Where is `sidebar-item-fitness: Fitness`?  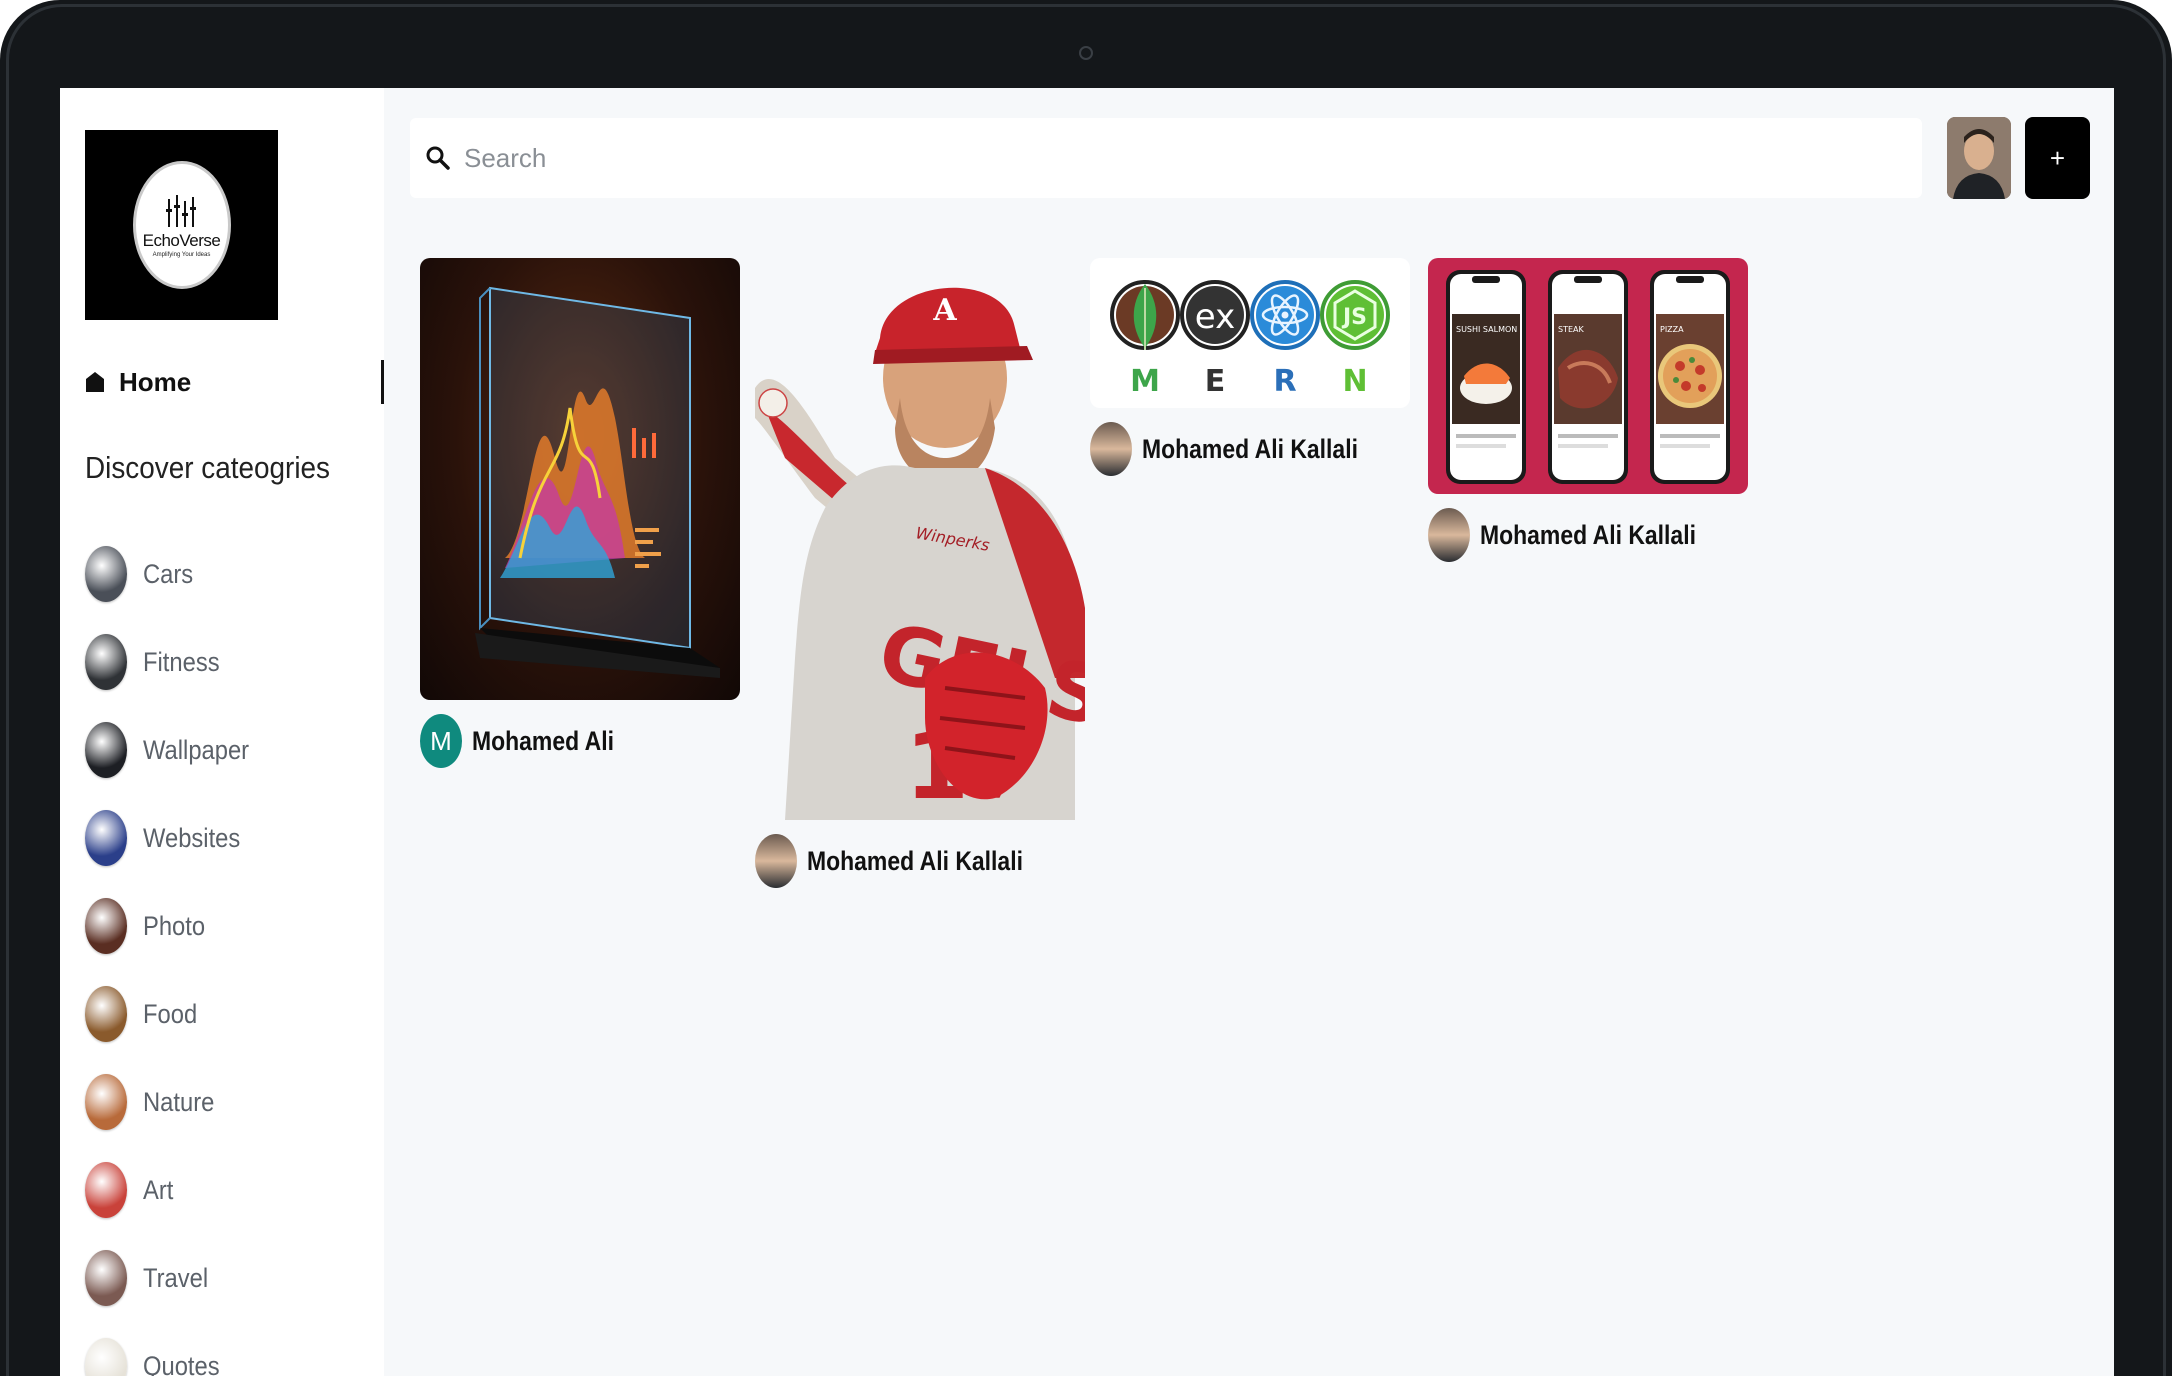 sidebar-item-fitness: Fitness is located at coordinates (174, 662).